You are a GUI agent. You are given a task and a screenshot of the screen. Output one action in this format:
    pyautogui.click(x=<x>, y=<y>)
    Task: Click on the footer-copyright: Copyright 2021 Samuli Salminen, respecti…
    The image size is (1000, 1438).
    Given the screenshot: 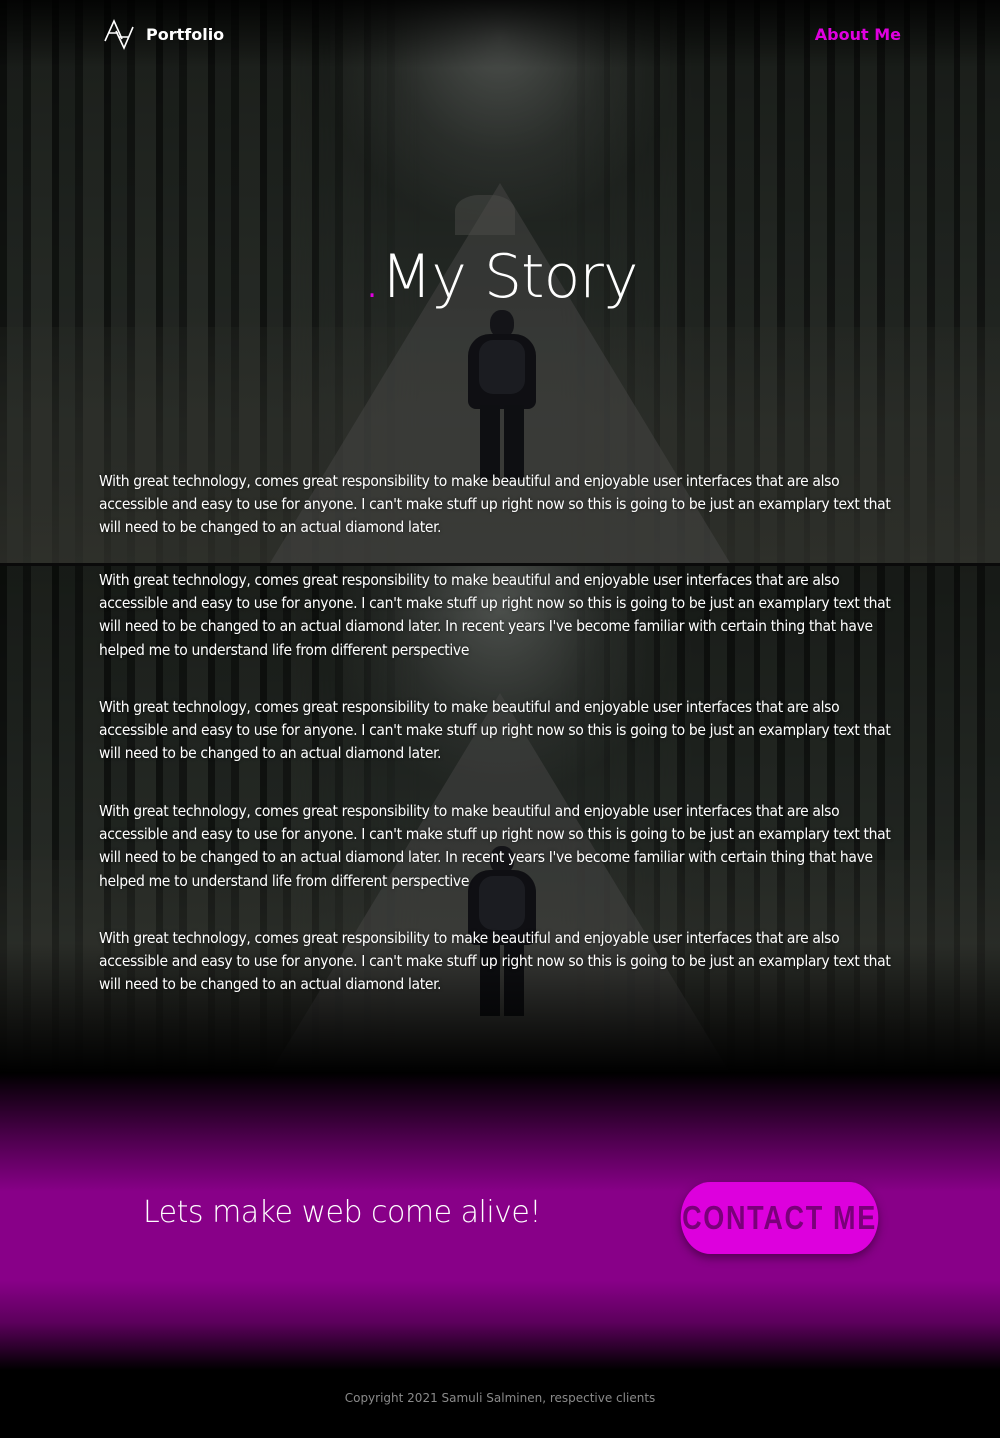 What is the action you would take?
    pyautogui.click(x=500, y=1398)
    